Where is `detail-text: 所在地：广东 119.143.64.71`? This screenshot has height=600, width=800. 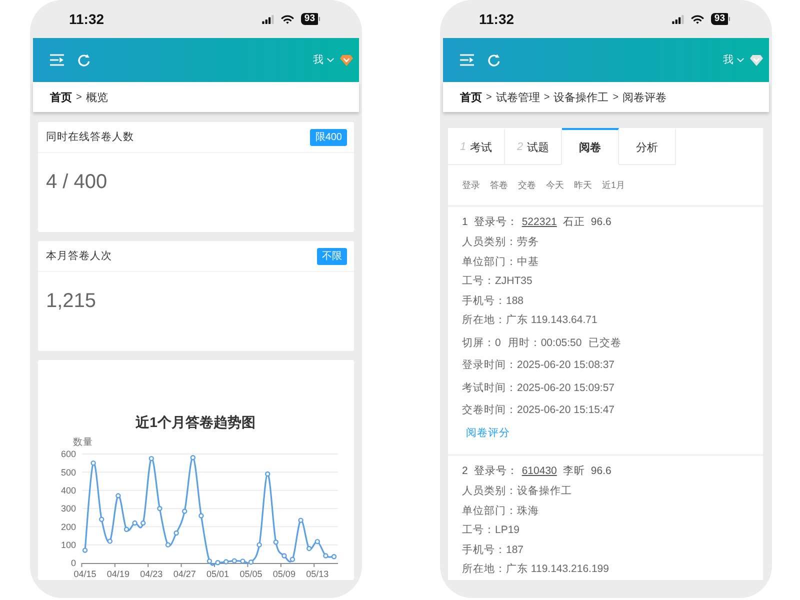
detail-text: 所在地：广东 119.143.64.71 is located at coordinates (530, 320).